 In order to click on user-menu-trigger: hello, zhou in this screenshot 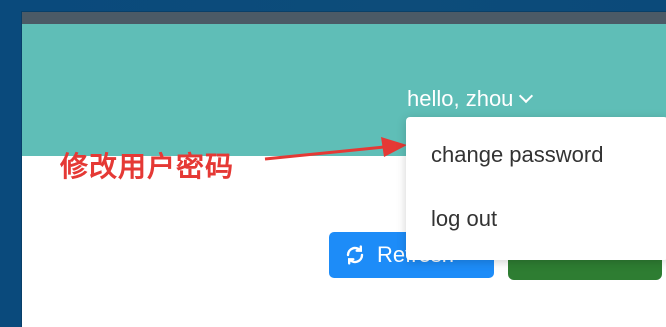, I will do `click(470, 99)`.